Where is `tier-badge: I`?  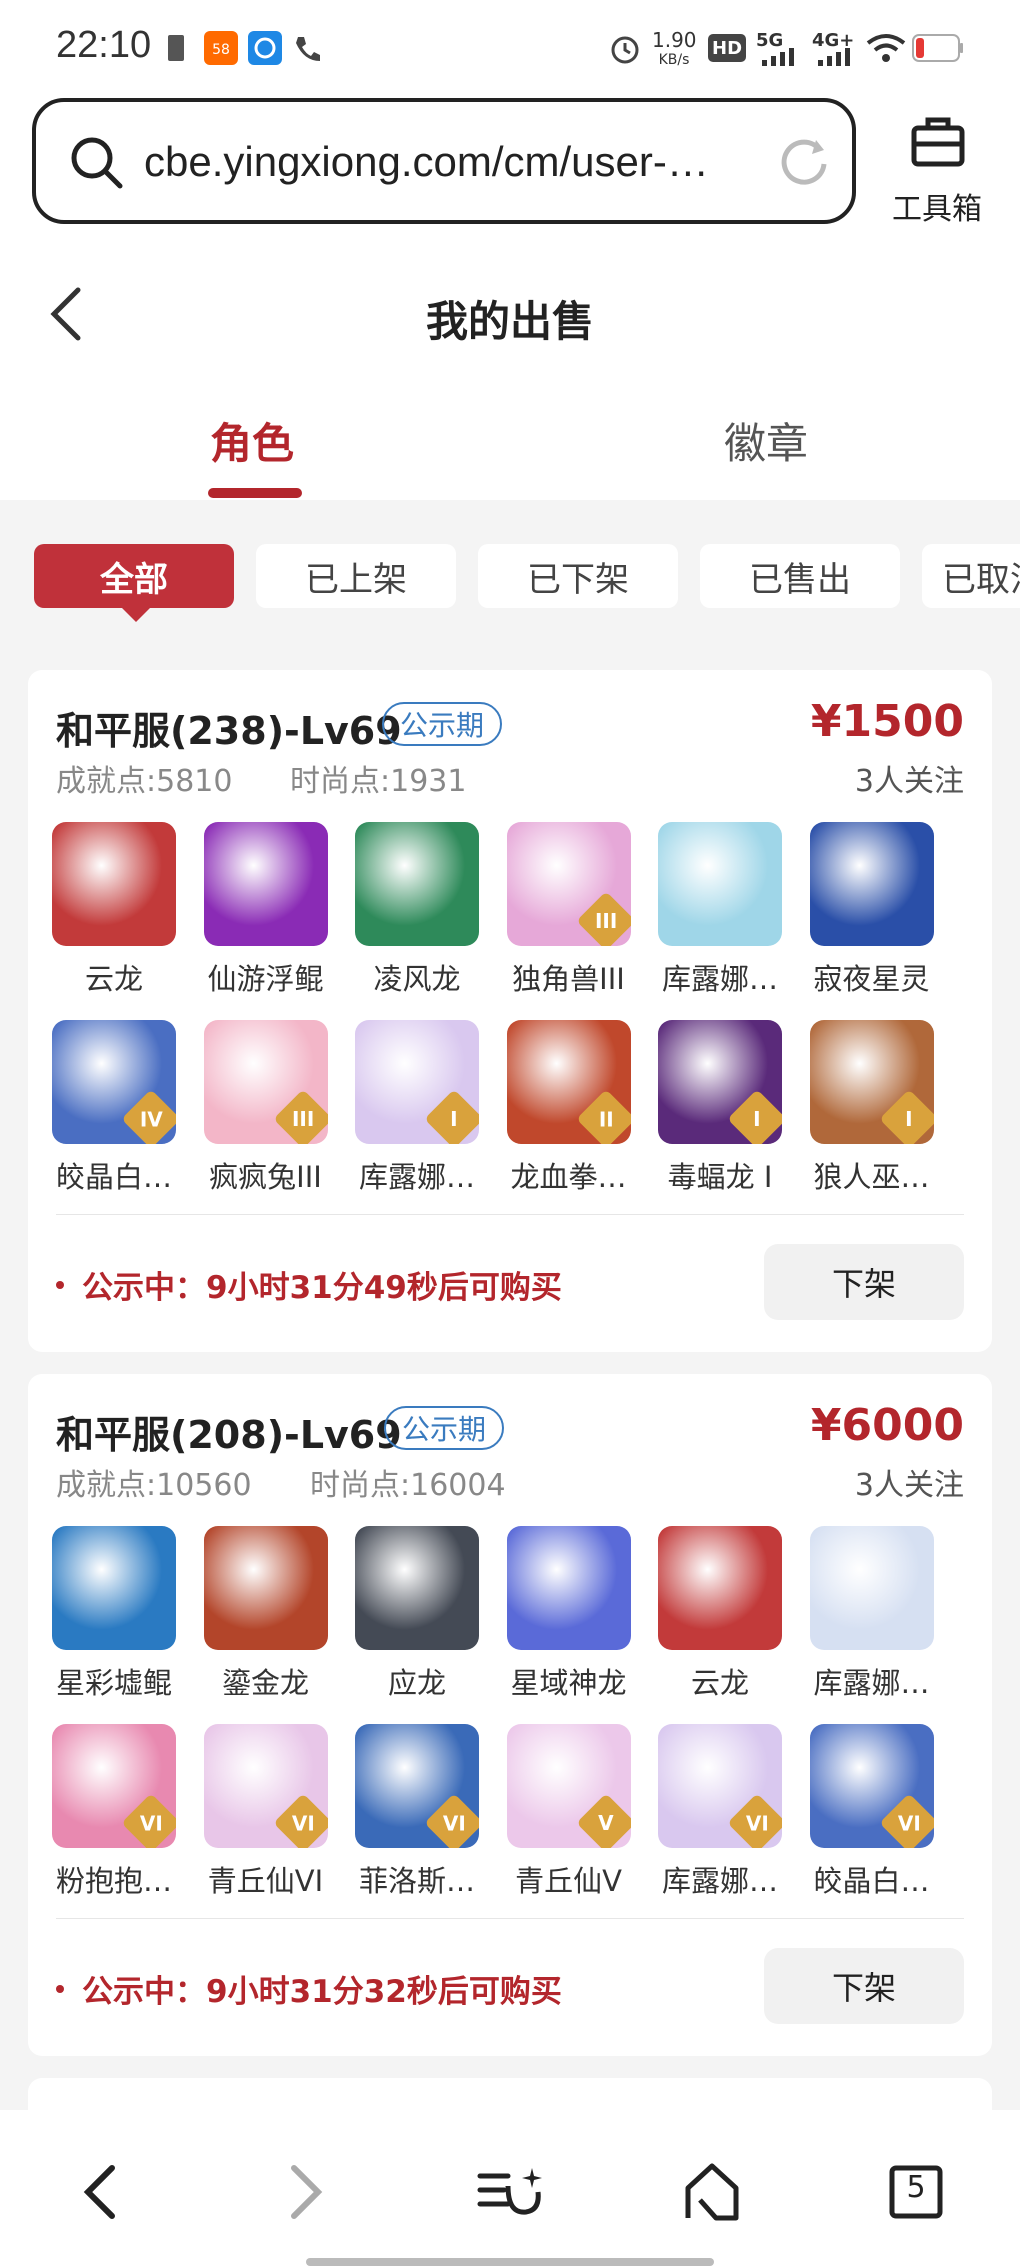
tier-badge: I is located at coordinates (451, 1116).